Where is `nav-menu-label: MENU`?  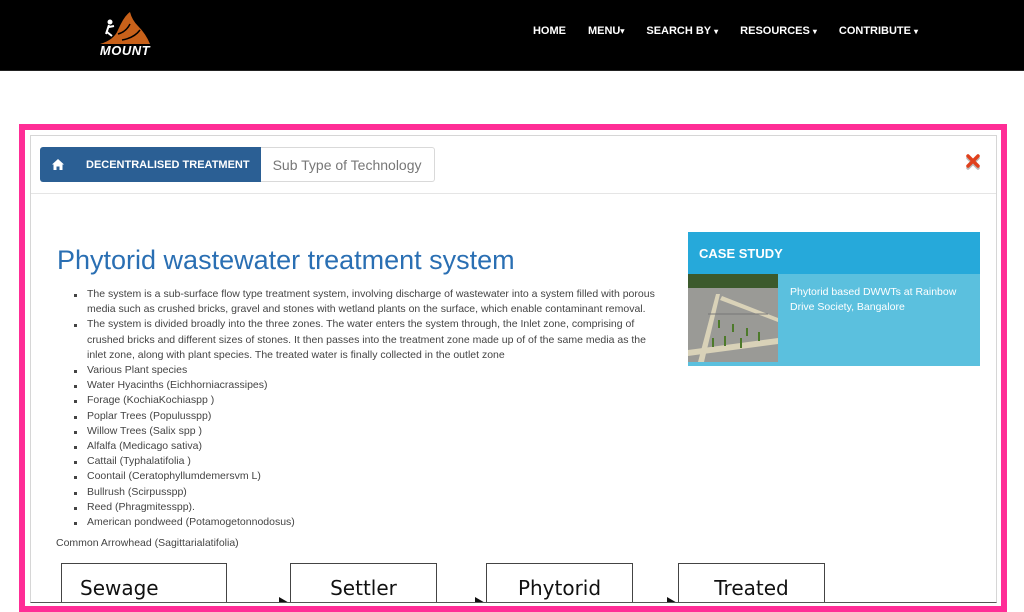 nav-menu-label: MENU is located at coordinates (604, 31).